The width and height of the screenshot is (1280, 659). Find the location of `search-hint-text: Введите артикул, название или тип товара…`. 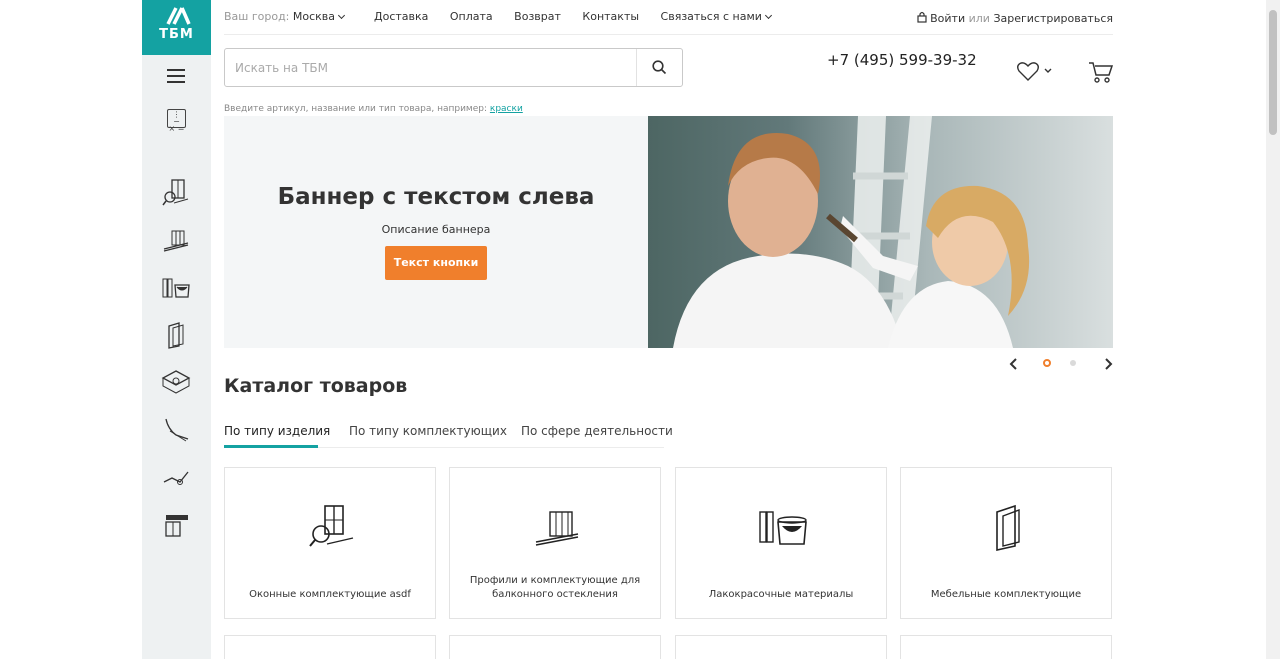

search-hint-text: Введите артикул, название или тип товара… is located at coordinates (356, 109).